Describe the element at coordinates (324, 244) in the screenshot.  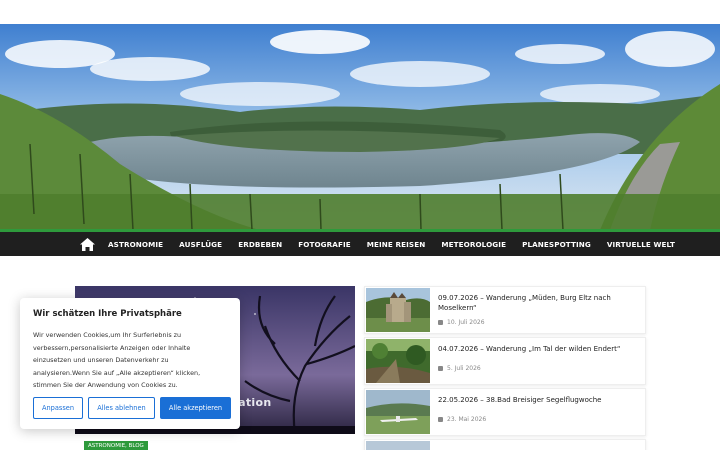
I see `nav-item-fotografie: FOTOGRAFIE` at that location.